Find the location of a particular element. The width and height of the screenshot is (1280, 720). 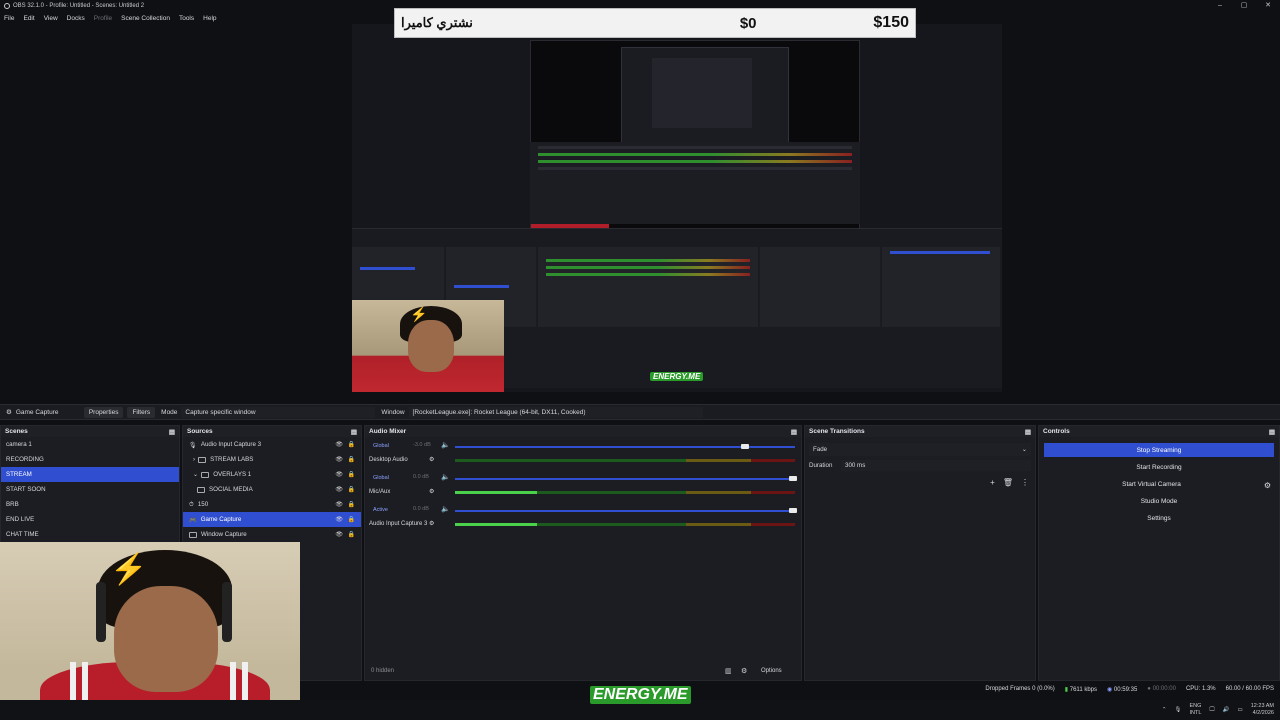

stop-streaming-button: Stop Streaming is located at coordinates (1159, 450).